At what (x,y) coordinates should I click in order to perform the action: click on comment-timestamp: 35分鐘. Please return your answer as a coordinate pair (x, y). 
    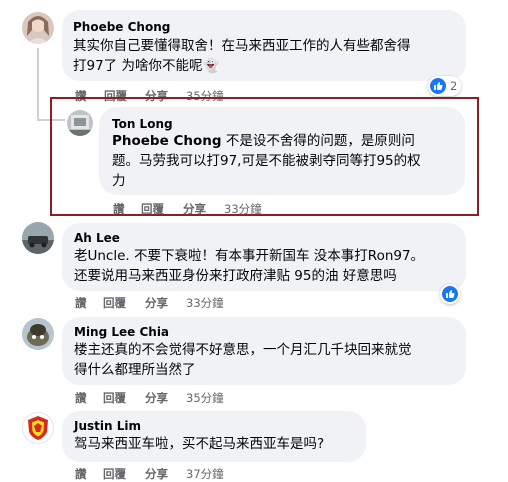
    Looking at the image, I should click on (205, 398).